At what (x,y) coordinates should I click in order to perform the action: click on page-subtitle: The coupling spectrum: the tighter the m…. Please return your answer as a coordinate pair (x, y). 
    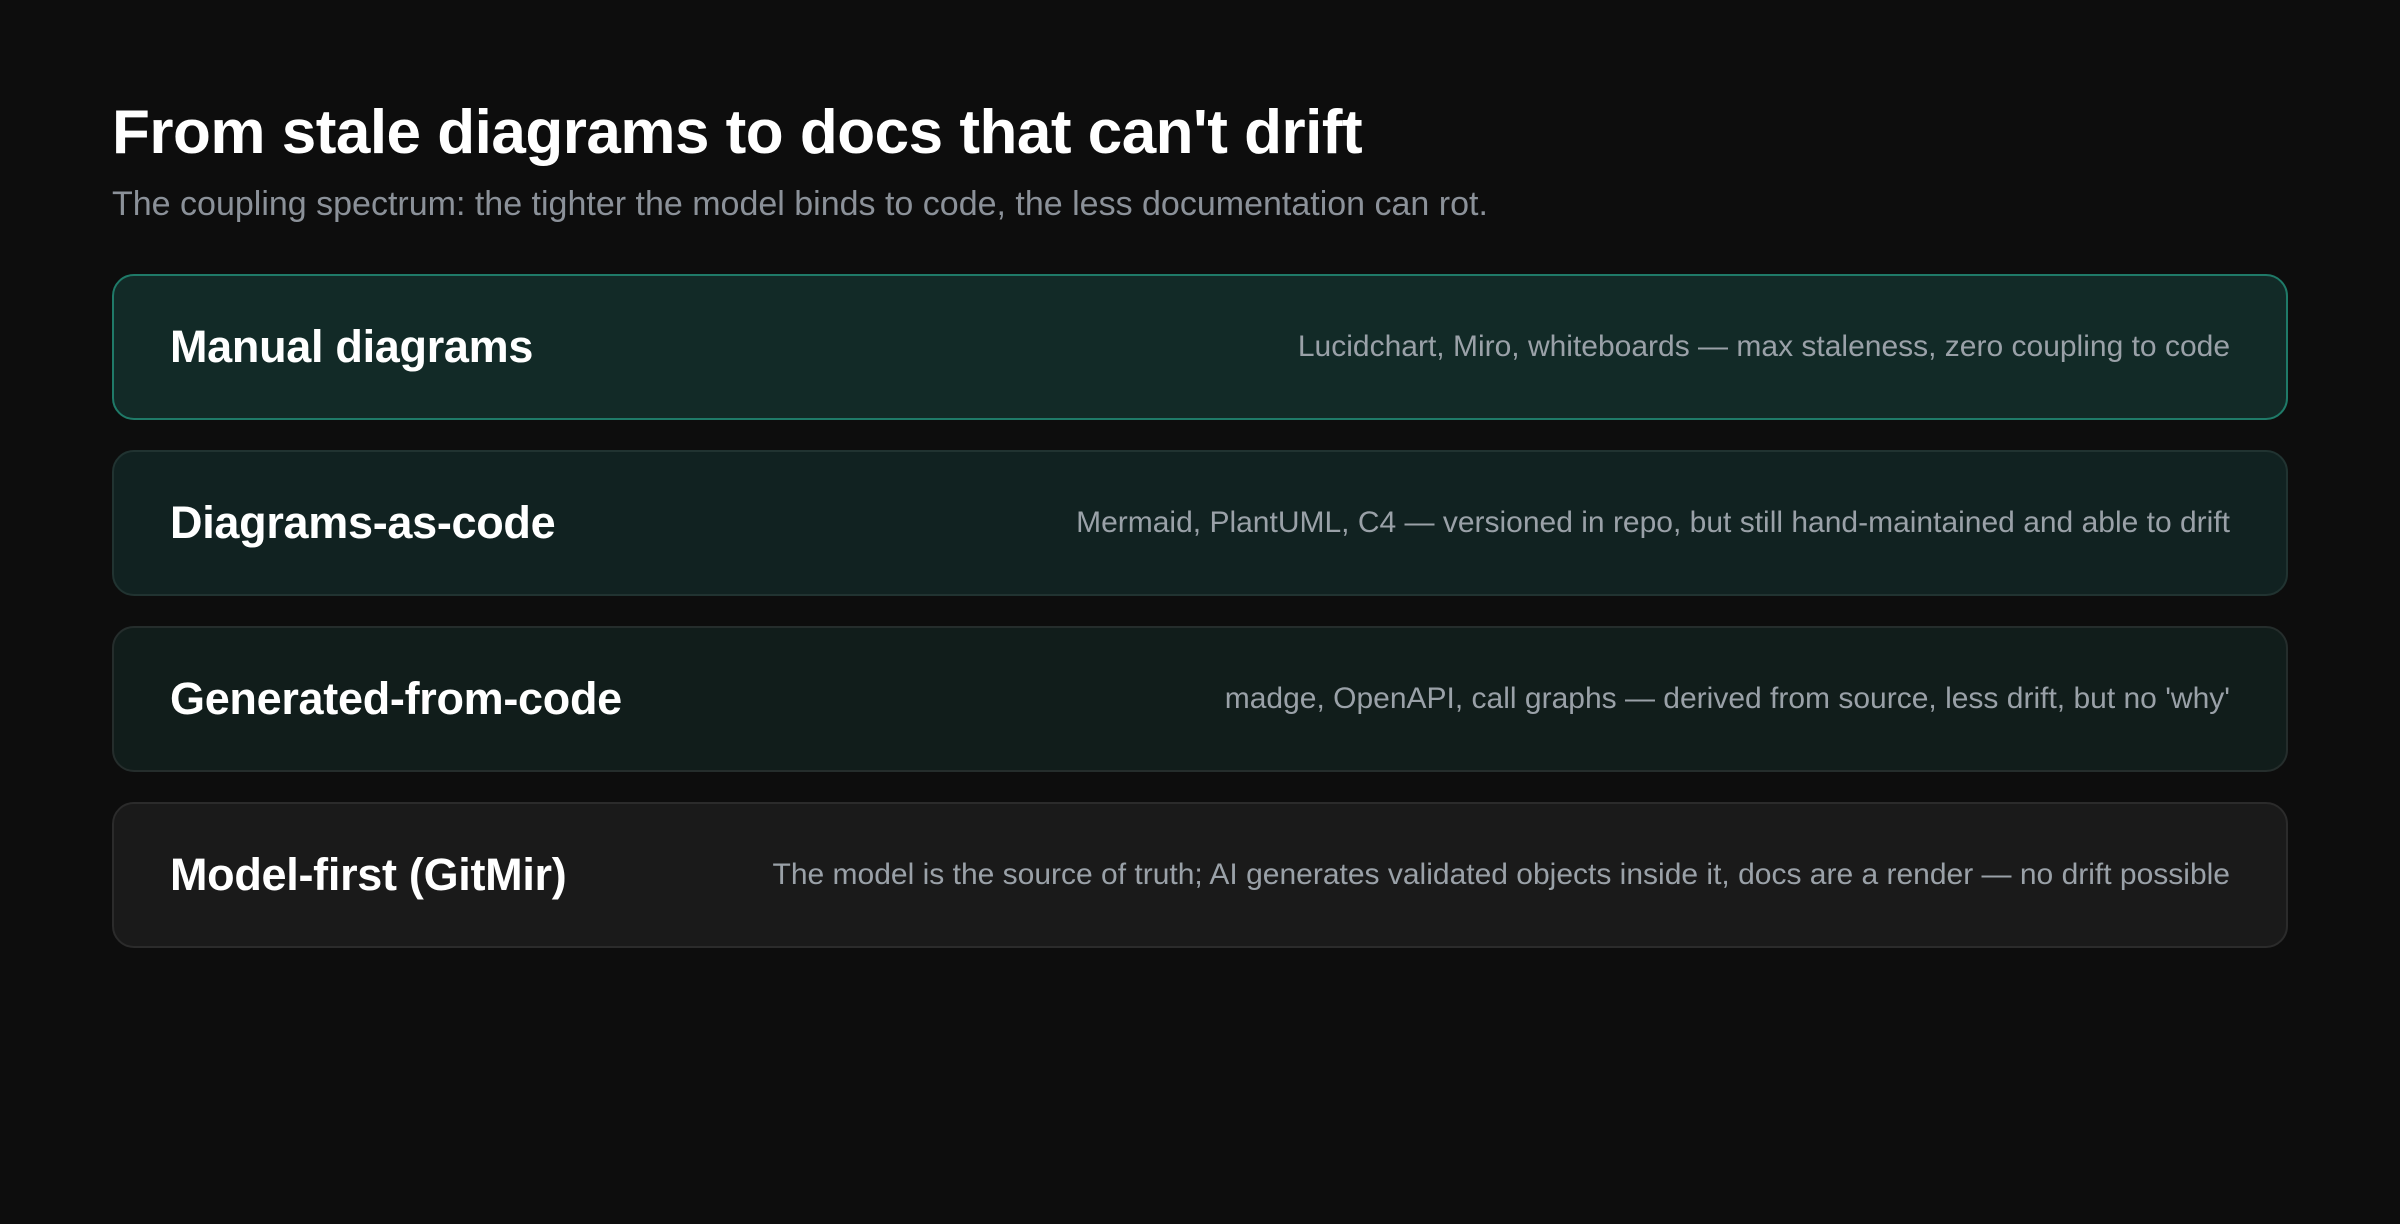
    Looking at the image, I should click on (800, 204).